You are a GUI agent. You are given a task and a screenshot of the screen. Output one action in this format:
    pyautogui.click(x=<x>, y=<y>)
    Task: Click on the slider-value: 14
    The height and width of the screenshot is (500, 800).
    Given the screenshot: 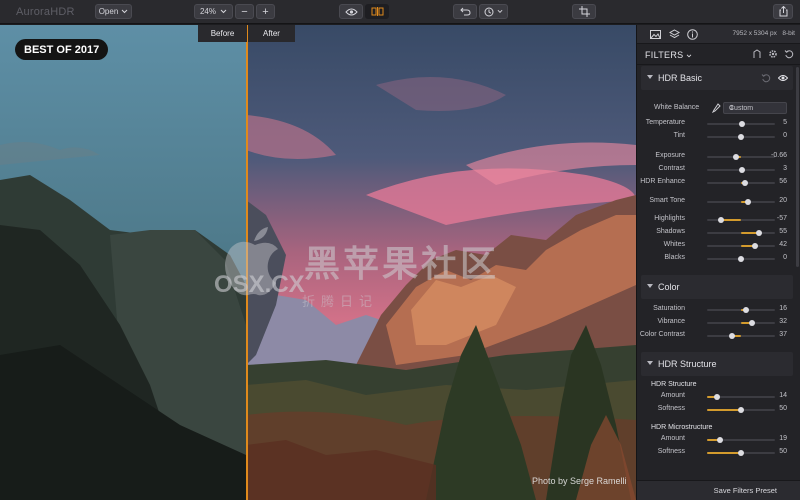 What is the action you would take?
    pyautogui.click(x=783, y=395)
    